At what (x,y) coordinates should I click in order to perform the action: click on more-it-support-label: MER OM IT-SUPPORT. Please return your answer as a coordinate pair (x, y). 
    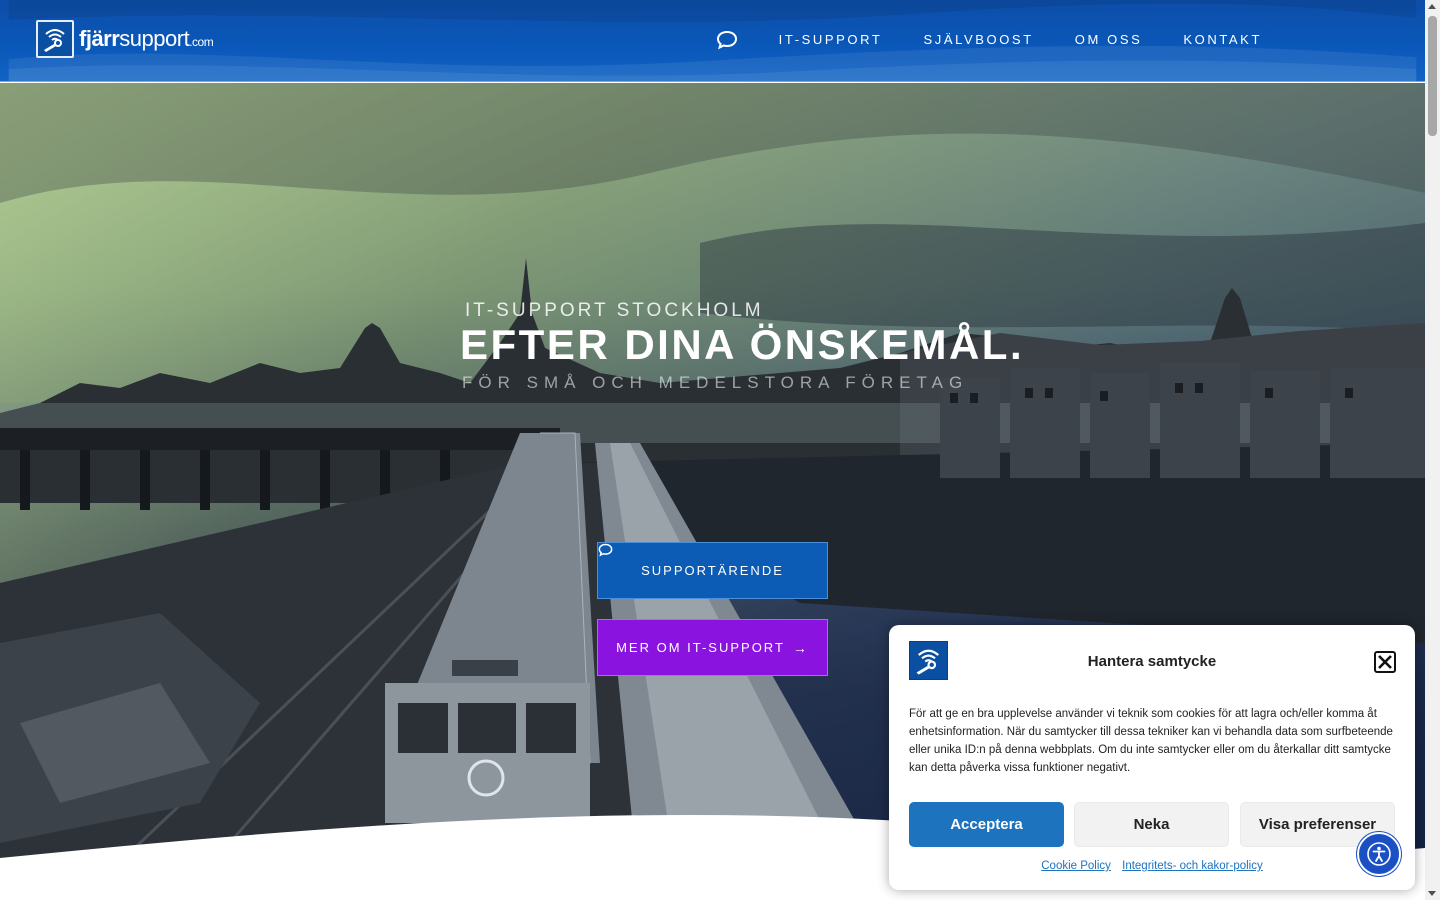
    Looking at the image, I should click on (700, 647).